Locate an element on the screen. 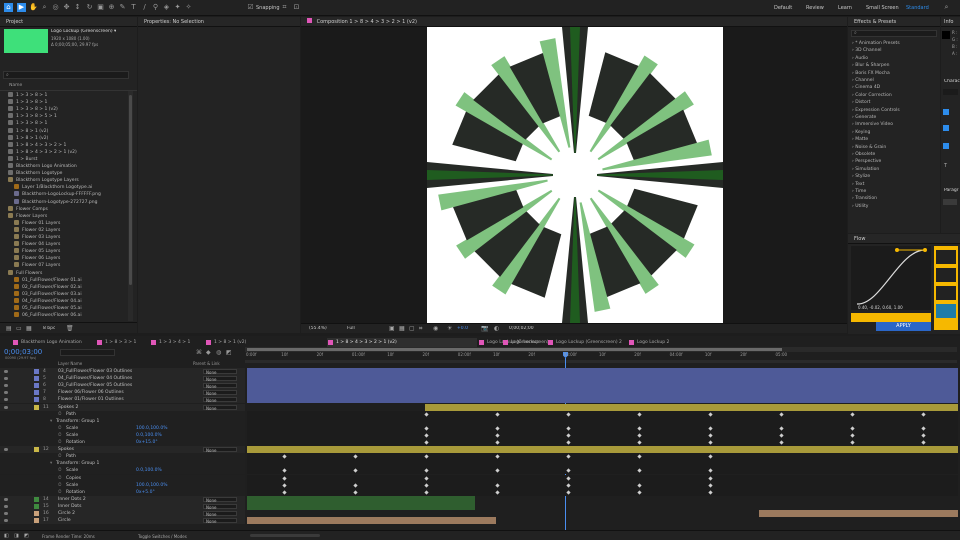  flow-presets-grid is located at coordinates (946, 288).